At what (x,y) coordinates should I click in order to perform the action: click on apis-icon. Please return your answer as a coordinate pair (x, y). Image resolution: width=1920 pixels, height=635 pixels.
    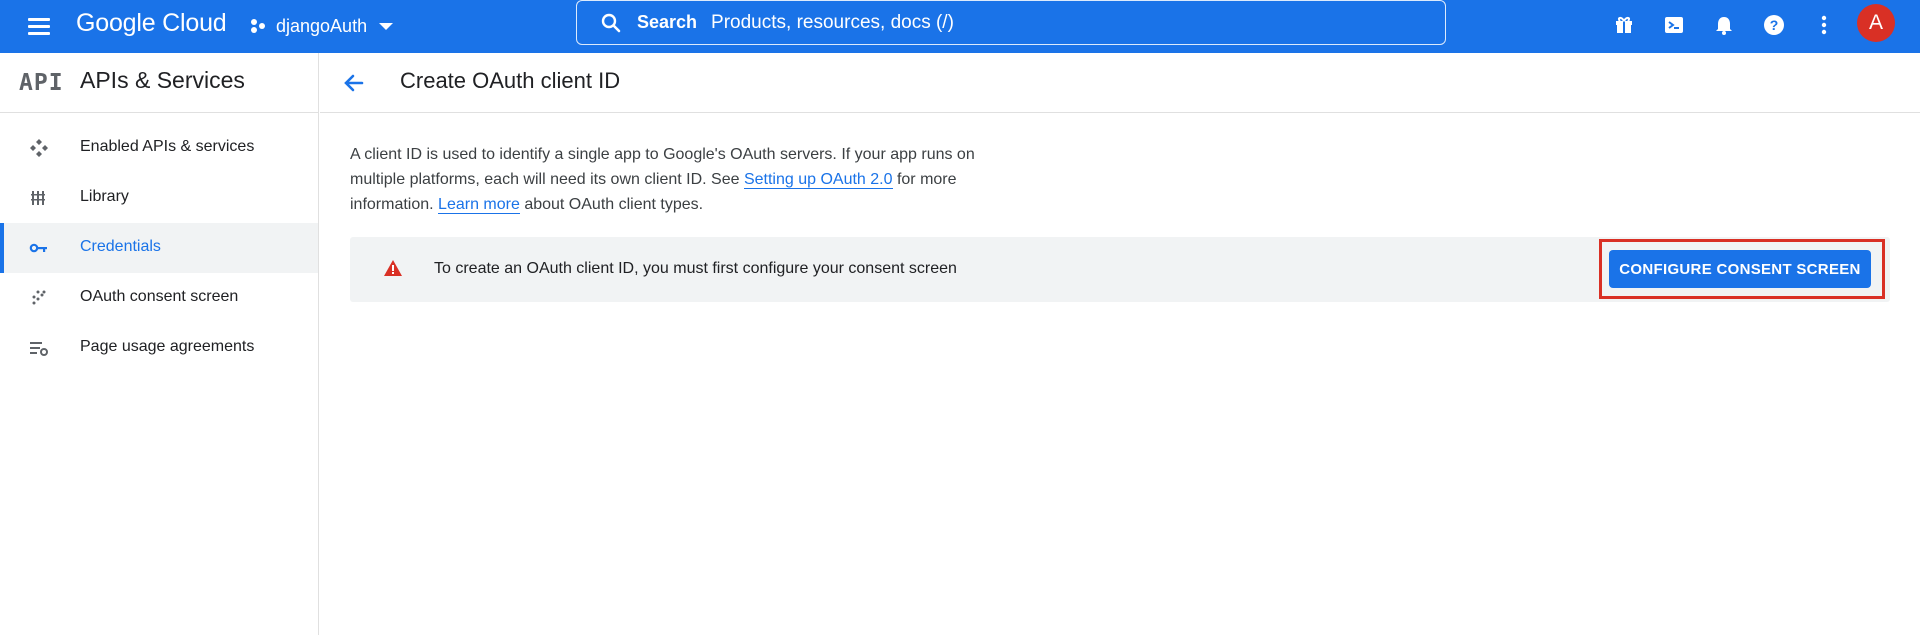
    Looking at the image, I should click on (39, 148).